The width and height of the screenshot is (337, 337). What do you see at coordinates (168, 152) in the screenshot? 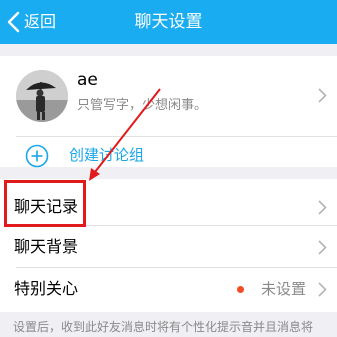
I see `create-group-button: 创建讨论组` at bounding box center [168, 152].